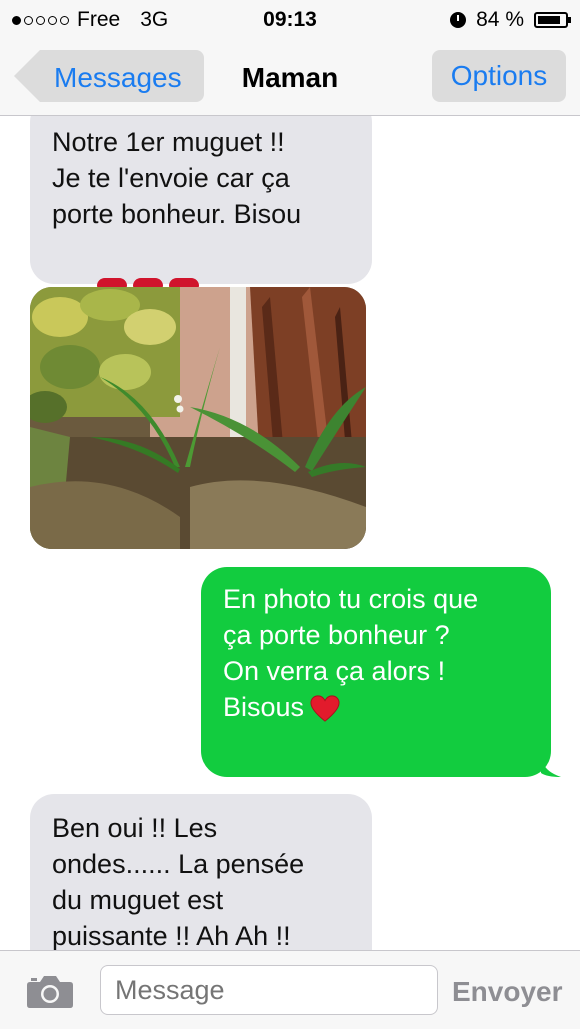 The width and height of the screenshot is (580, 1029). I want to click on message-line: Notre 1er muguet !!, so click(168, 142).